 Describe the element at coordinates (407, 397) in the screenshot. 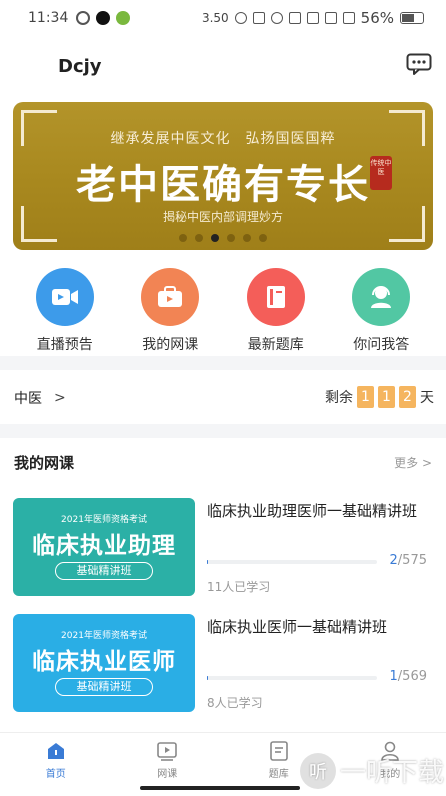

I see `countdown-digit: 2` at that location.